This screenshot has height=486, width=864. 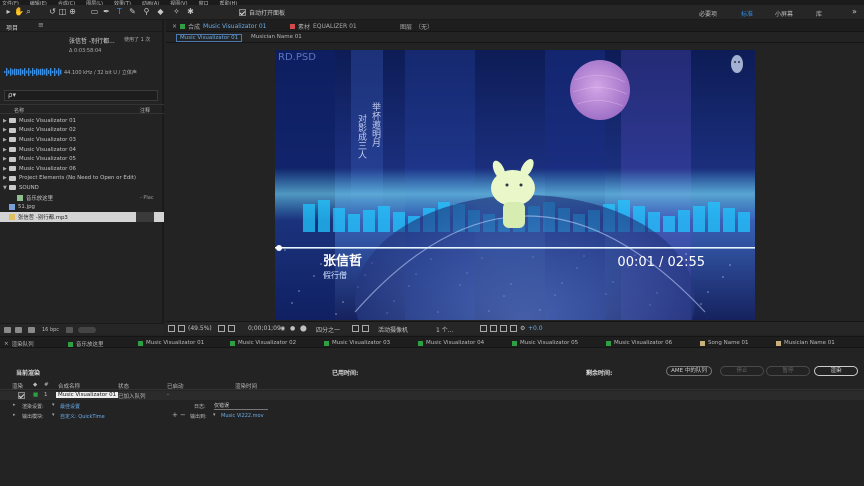 What do you see at coordinates (432, 395) in the screenshot?
I see `render-queue-item: ■ 1 Music Visualizator 01 已加入队列 -` at bounding box center [432, 395].